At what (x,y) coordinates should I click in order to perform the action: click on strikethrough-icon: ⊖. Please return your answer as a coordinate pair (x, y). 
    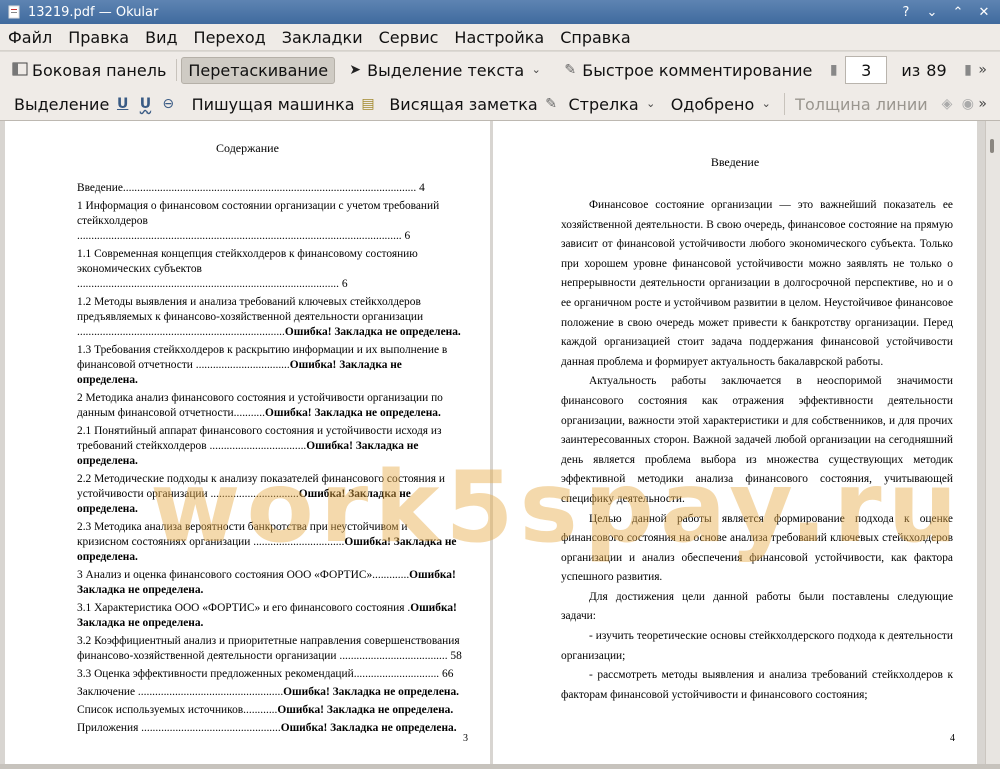
    Looking at the image, I should click on (168, 104).